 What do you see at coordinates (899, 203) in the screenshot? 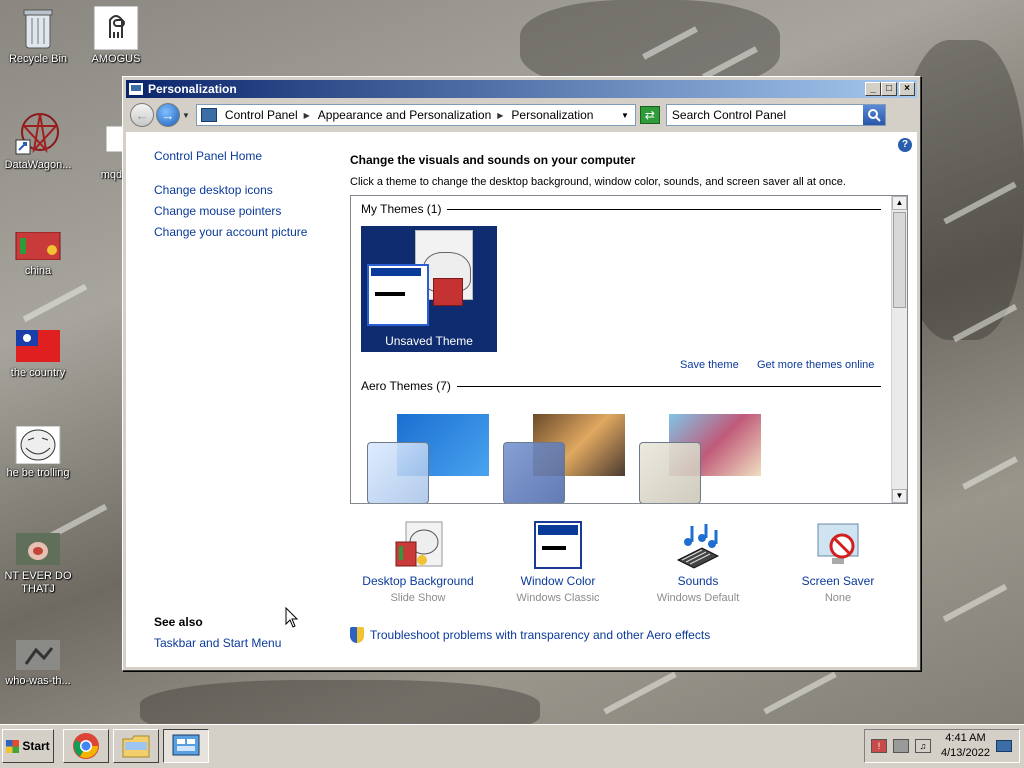
I see `scroll-up-icon: ▲` at bounding box center [899, 203].